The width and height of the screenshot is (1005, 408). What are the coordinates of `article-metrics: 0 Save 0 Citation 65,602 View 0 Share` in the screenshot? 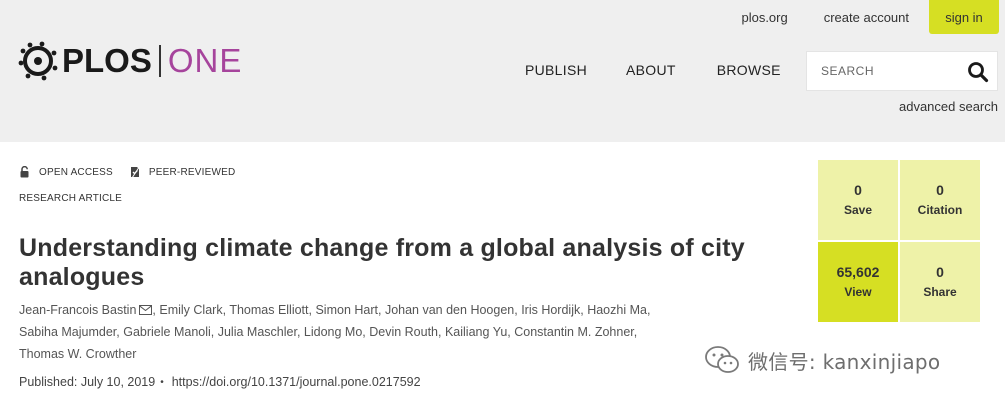 It's located at (899, 241).